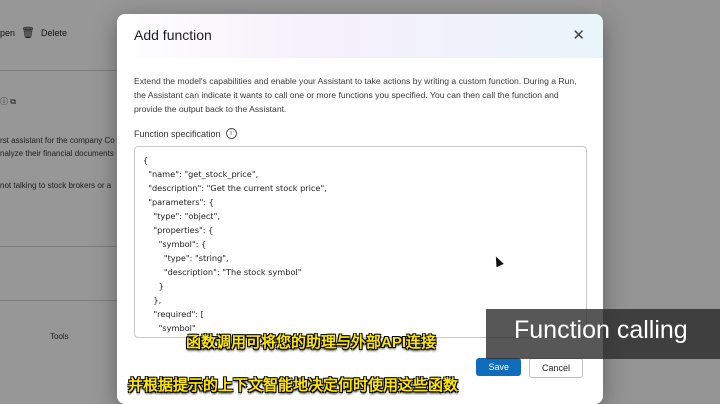 Image resolution: width=720 pixels, height=404 pixels. I want to click on function-spec-label: Function specification i, so click(185, 133).